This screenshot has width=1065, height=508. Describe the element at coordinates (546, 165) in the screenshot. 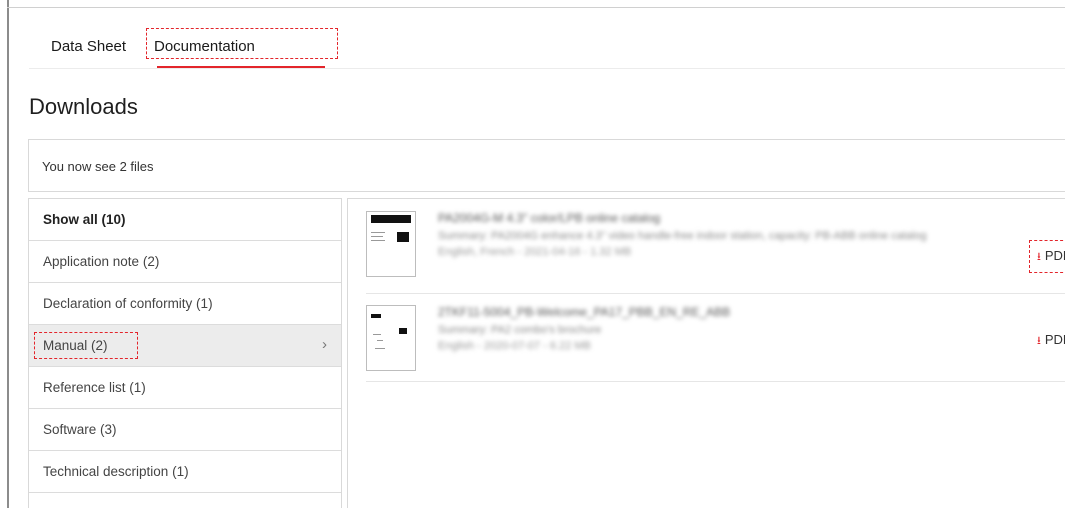

I see `file-count-bar: You now see 2 files` at that location.